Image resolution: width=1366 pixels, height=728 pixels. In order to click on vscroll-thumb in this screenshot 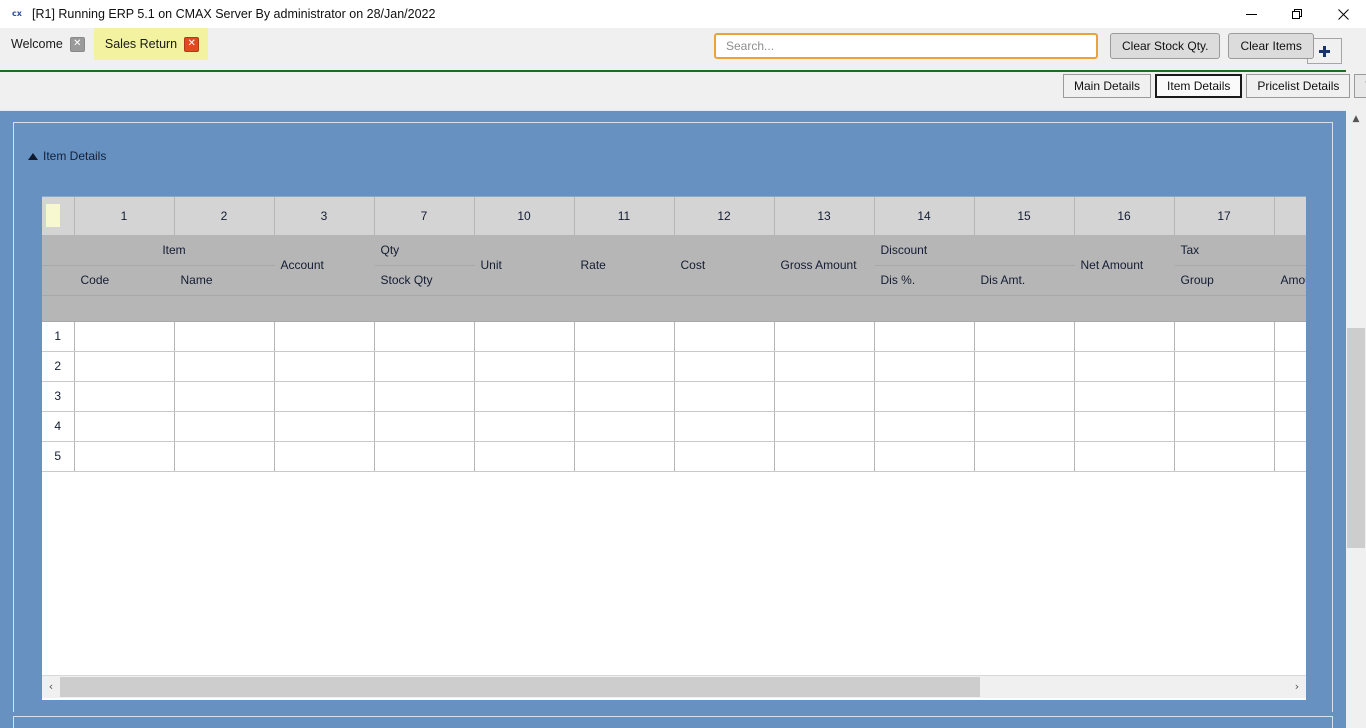, I will do `click(1356, 438)`.